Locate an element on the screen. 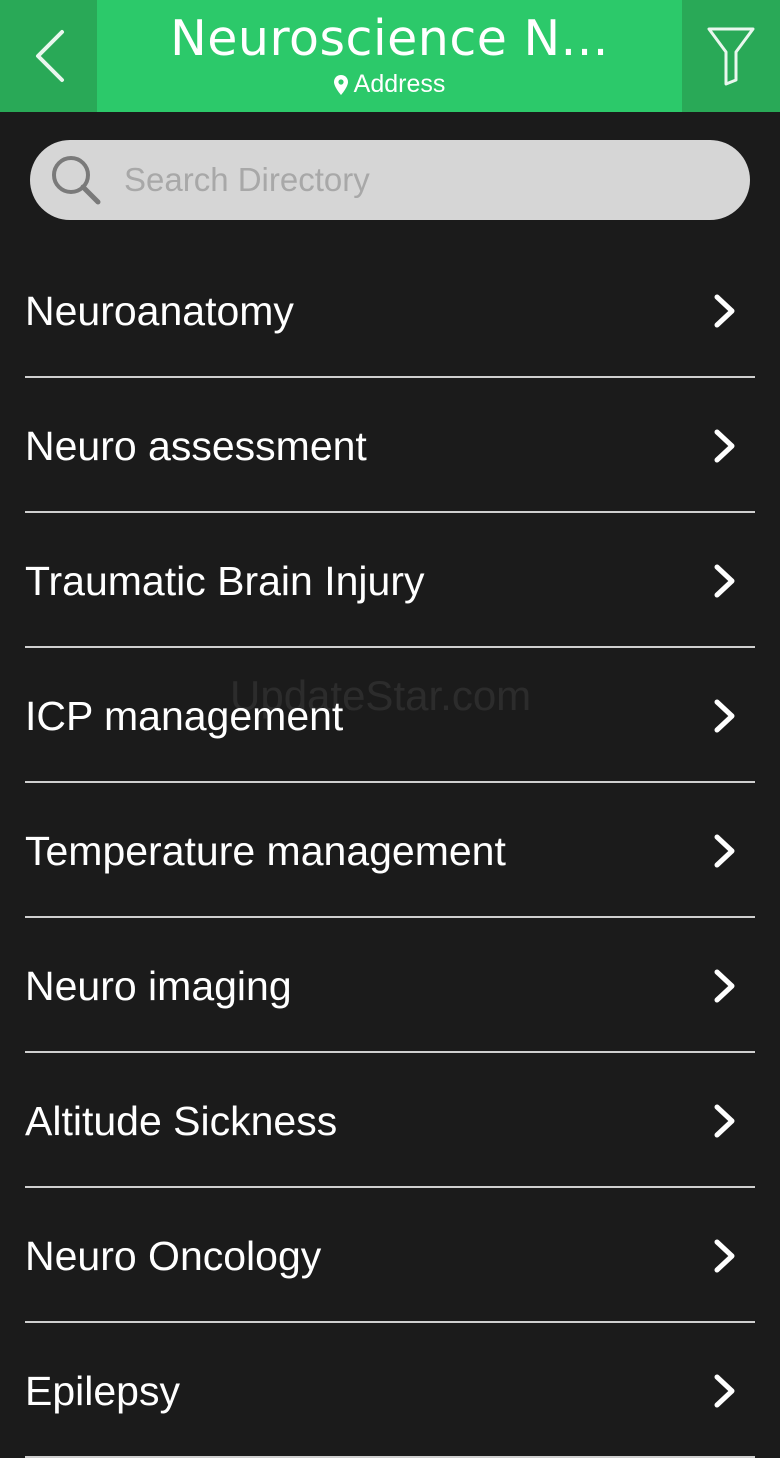 The height and width of the screenshot is (1458, 780). search-icon is located at coordinates (76, 180).